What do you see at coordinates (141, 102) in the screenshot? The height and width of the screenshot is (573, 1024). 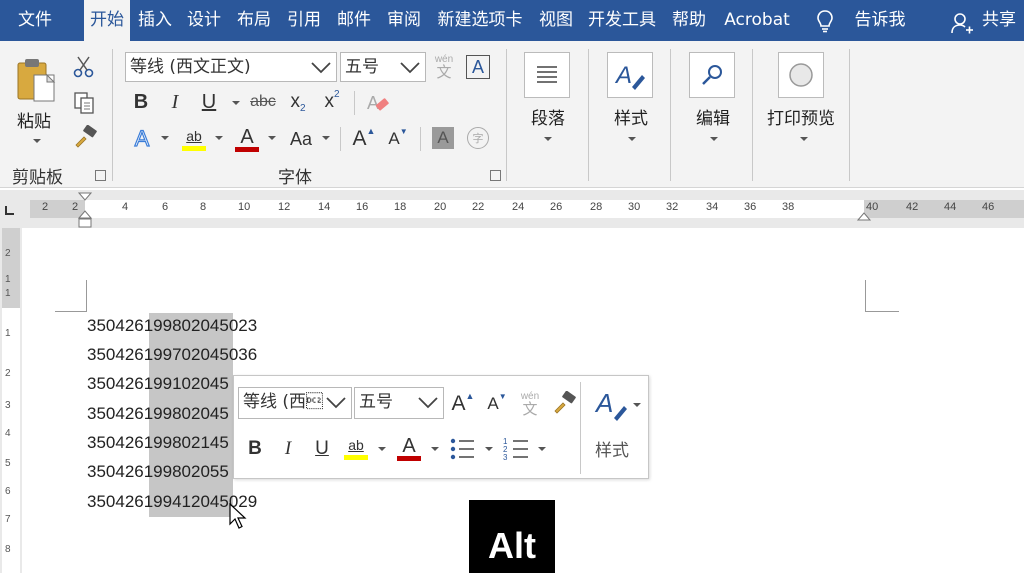 I see `bold-button: B` at bounding box center [141, 102].